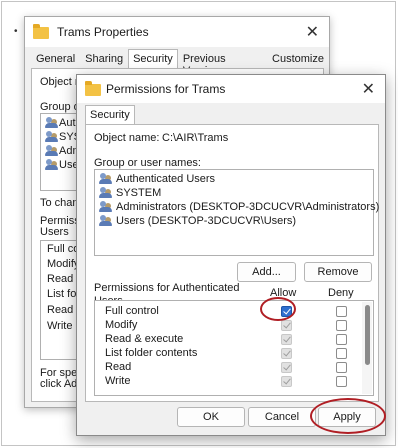 The image size is (398, 448). Describe the element at coordinates (206, 221) in the screenshot. I see `group-name: Users (DESKTOP-3DCUCVR\Users)` at that location.